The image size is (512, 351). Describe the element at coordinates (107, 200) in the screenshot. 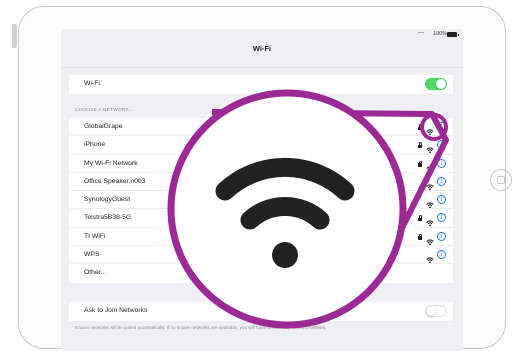

I see `network-name: SynologyGuest` at that location.